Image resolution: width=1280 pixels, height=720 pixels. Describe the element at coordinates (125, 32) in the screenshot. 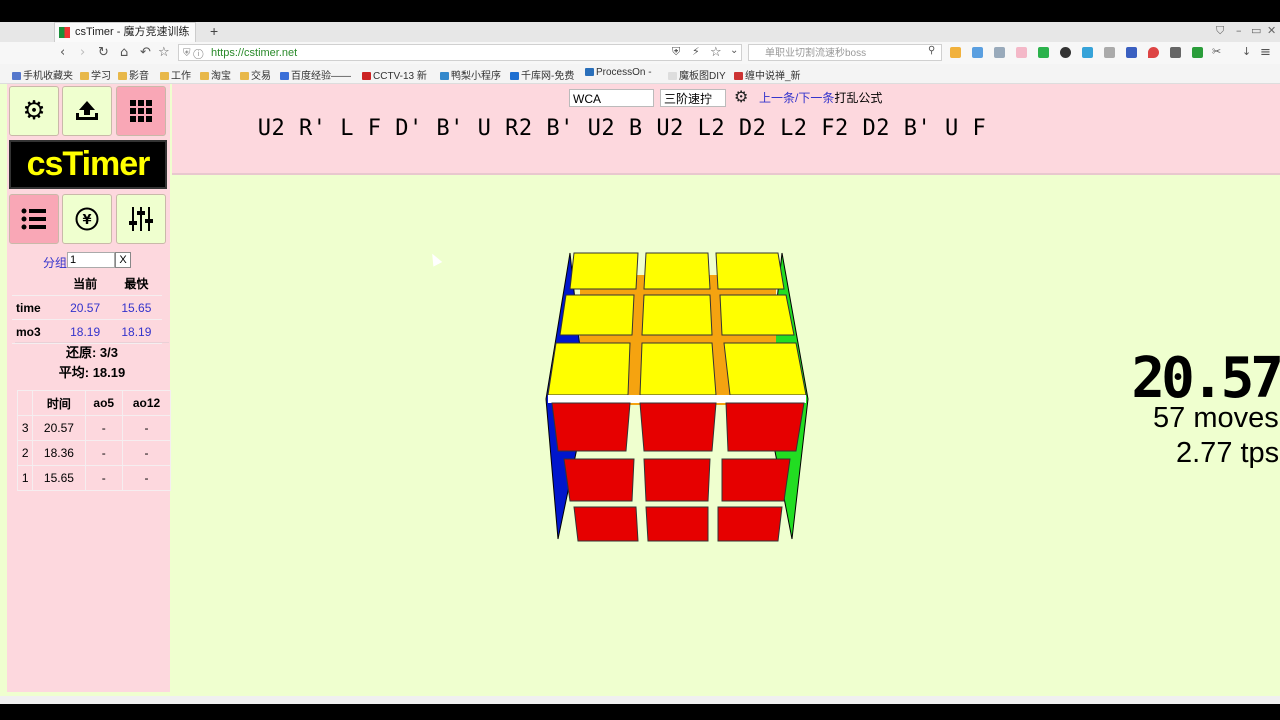

I see `browser-tab: csTimer - 魔方竞速训练` at that location.